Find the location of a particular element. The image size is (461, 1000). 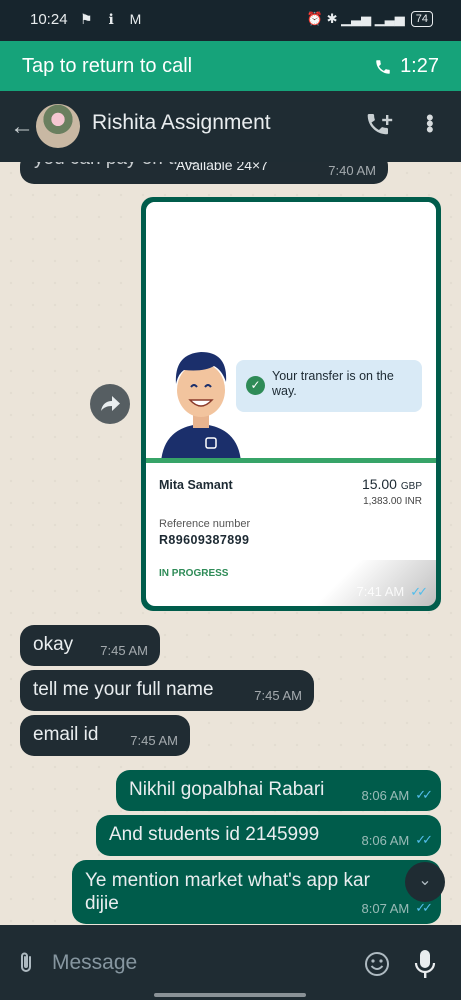

reference-number: R89609387899 is located at coordinates (204, 540).